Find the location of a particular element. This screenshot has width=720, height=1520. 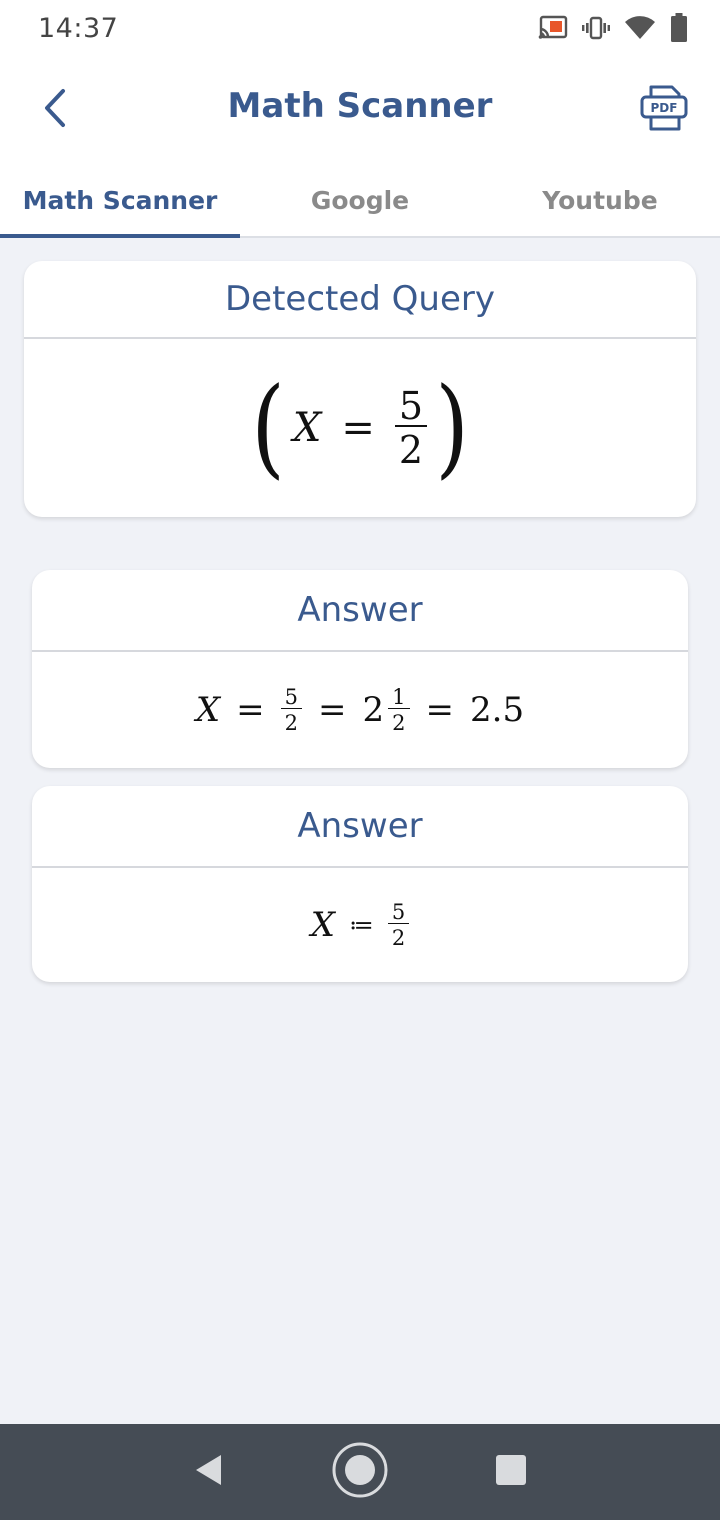

answer-operator: ≔ is located at coordinates (361, 925).